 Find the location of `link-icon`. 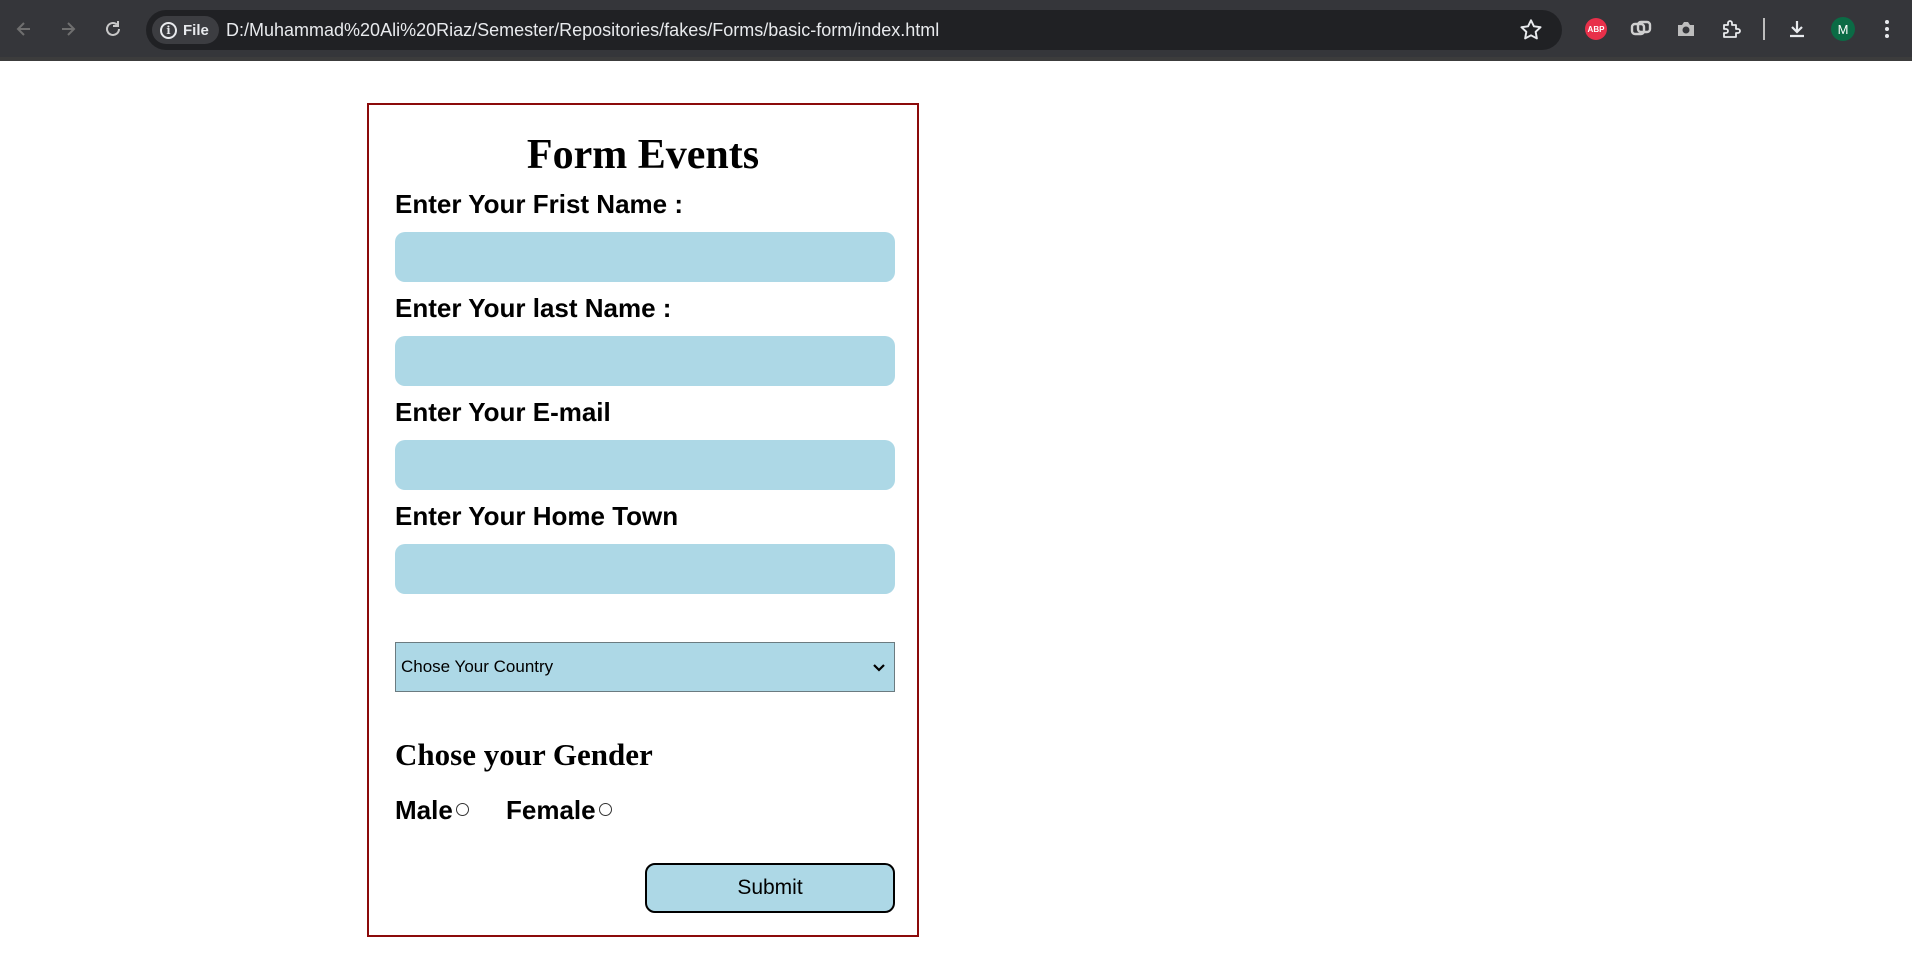

link-icon is located at coordinates (1641, 29).